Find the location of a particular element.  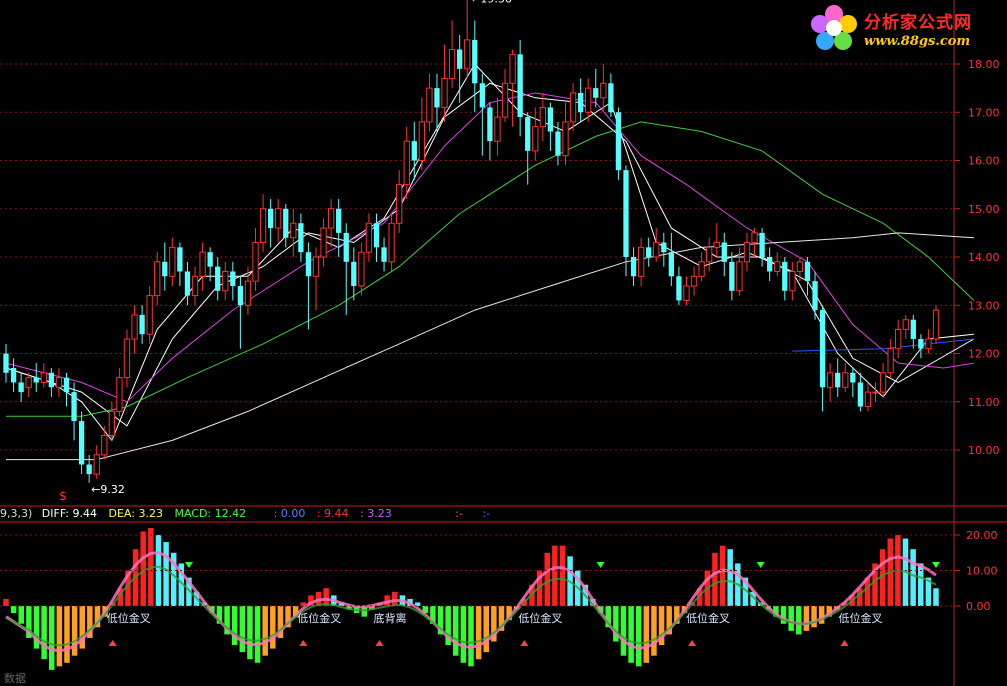

site-logo: 分析家公式网 www.88gs.com is located at coordinates (907, 28).